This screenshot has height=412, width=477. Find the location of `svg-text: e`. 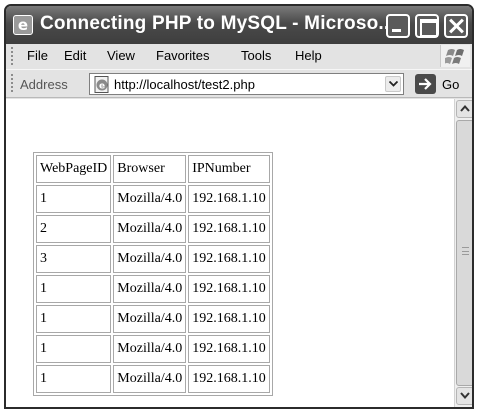

svg-text: e is located at coordinates (102, 87).